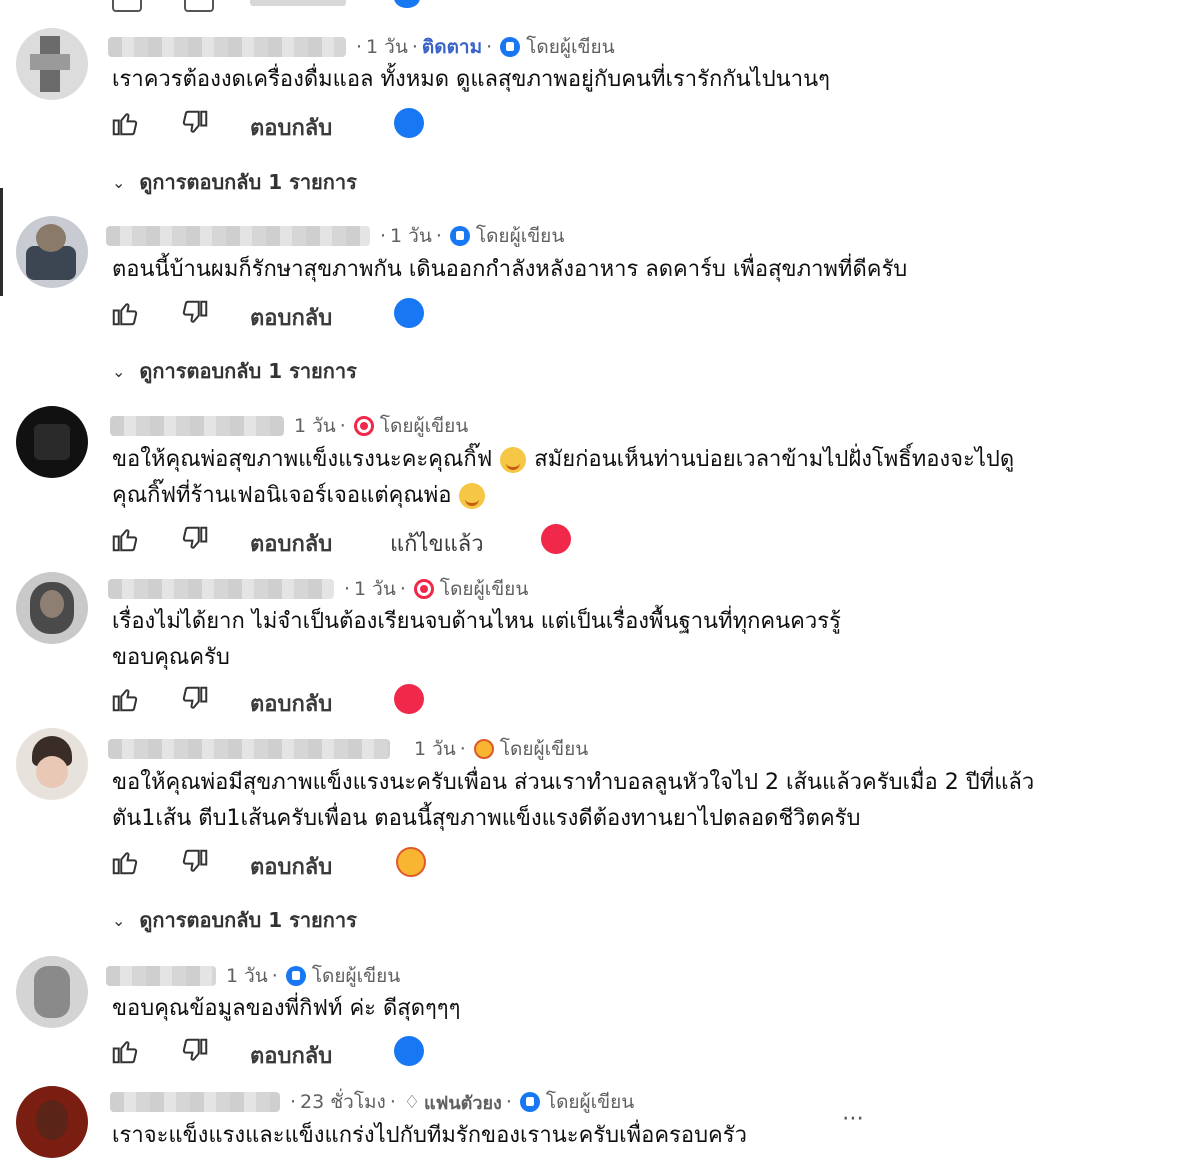 This screenshot has width=1200, height=1172. I want to click on more-options-icon: ⋯, so click(854, 1118).